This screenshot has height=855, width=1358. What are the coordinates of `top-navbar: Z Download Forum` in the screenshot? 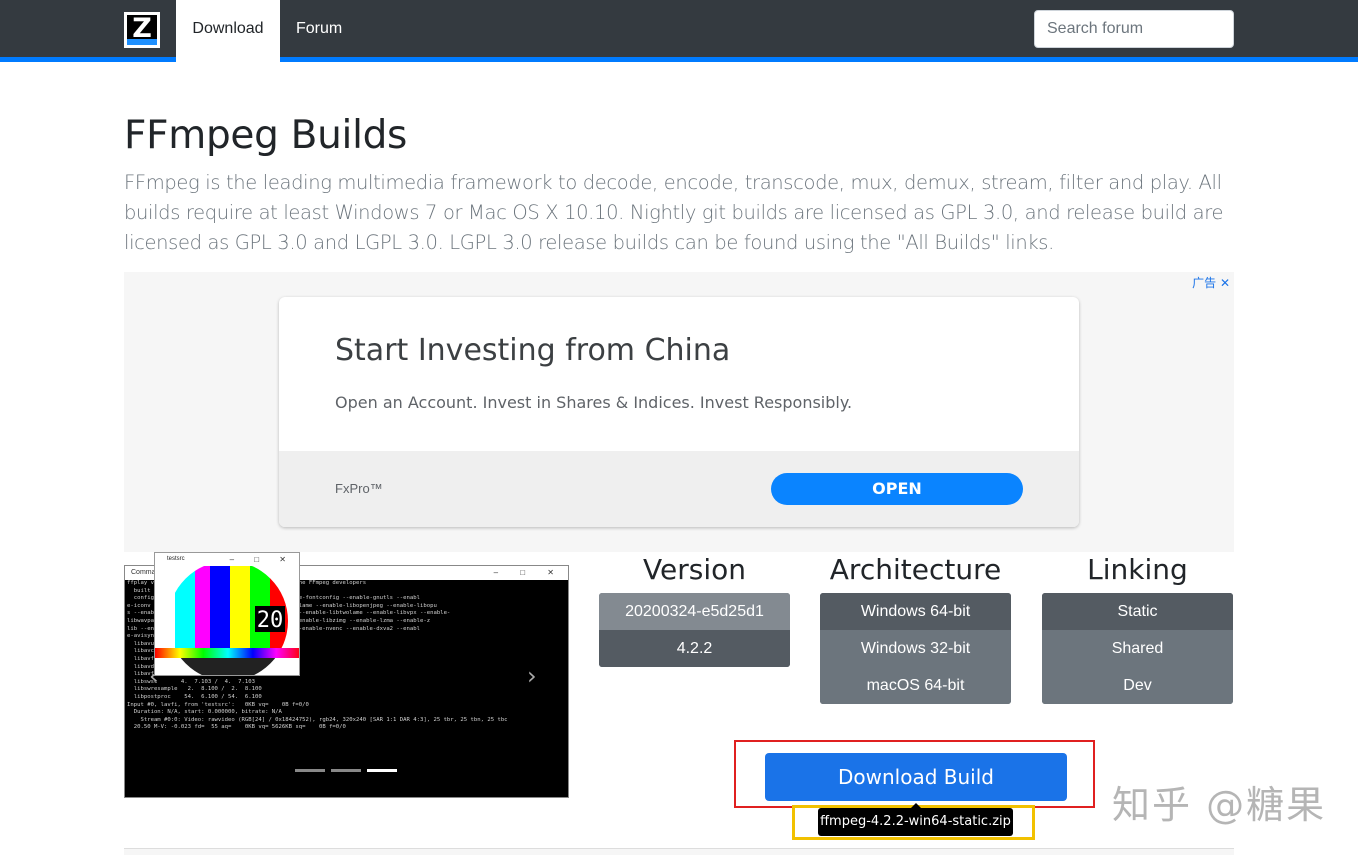 It's located at (679, 31).